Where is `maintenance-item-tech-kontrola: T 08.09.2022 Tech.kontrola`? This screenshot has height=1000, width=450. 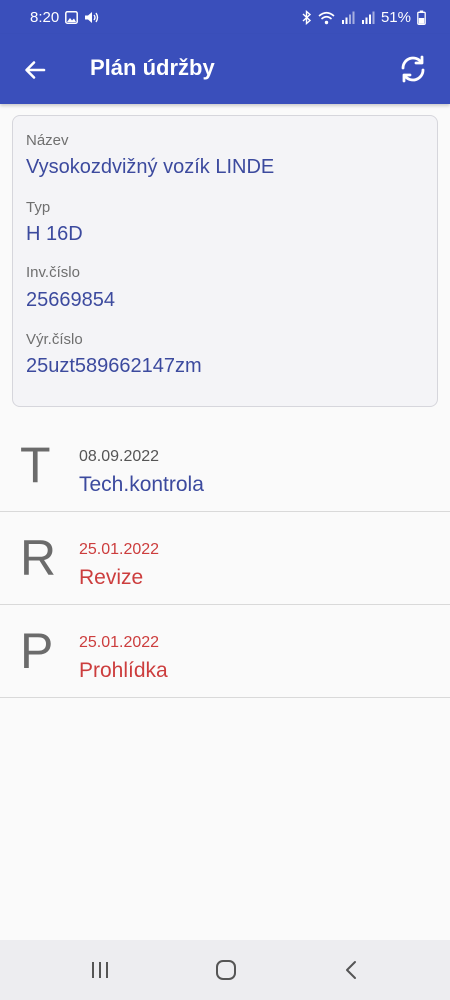 maintenance-item-tech-kontrola: T 08.09.2022 Tech.kontrola is located at coordinates (225, 465).